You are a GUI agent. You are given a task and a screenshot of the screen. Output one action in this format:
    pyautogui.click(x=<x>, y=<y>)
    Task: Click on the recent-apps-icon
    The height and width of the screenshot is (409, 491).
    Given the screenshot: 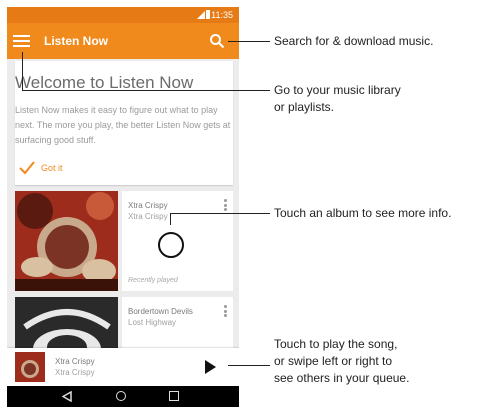 What is the action you would take?
    pyautogui.click(x=174, y=396)
    